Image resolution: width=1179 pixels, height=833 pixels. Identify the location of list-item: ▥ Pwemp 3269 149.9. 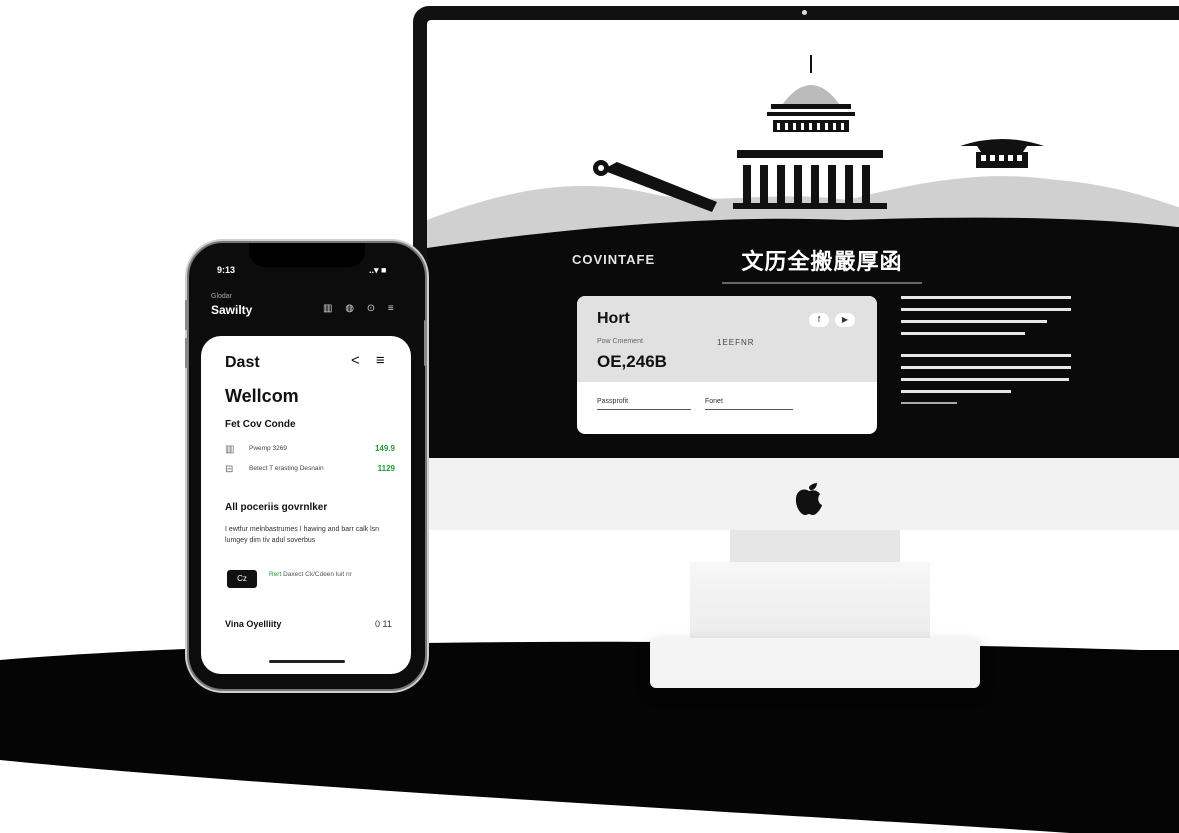
(310, 454).